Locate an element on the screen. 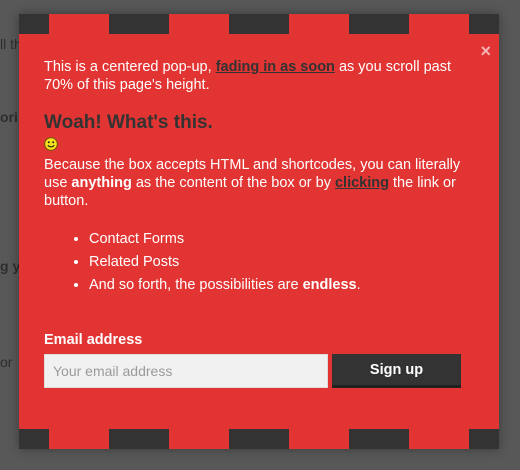  smiley-icon is located at coordinates (51, 144).